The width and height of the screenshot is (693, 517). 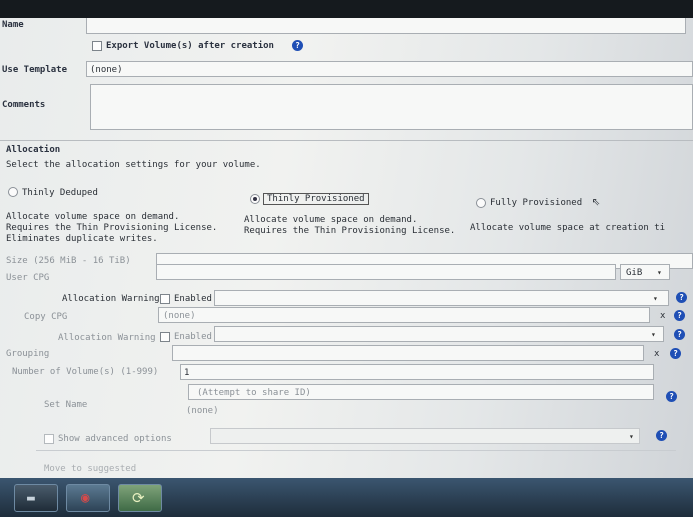 What do you see at coordinates (107, 338) in the screenshot?
I see `alloc-warning2-label: Allocation Warning` at bounding box center [107, 338].